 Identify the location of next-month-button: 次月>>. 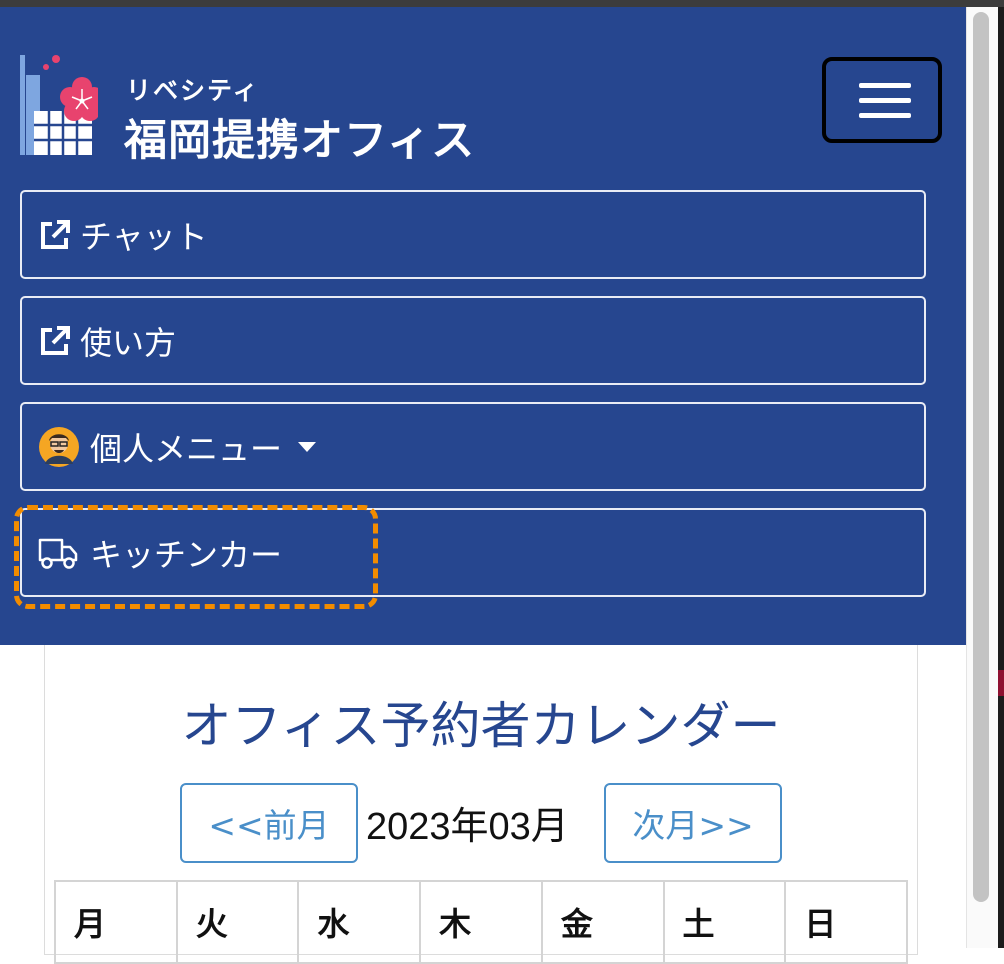
(693, 823).